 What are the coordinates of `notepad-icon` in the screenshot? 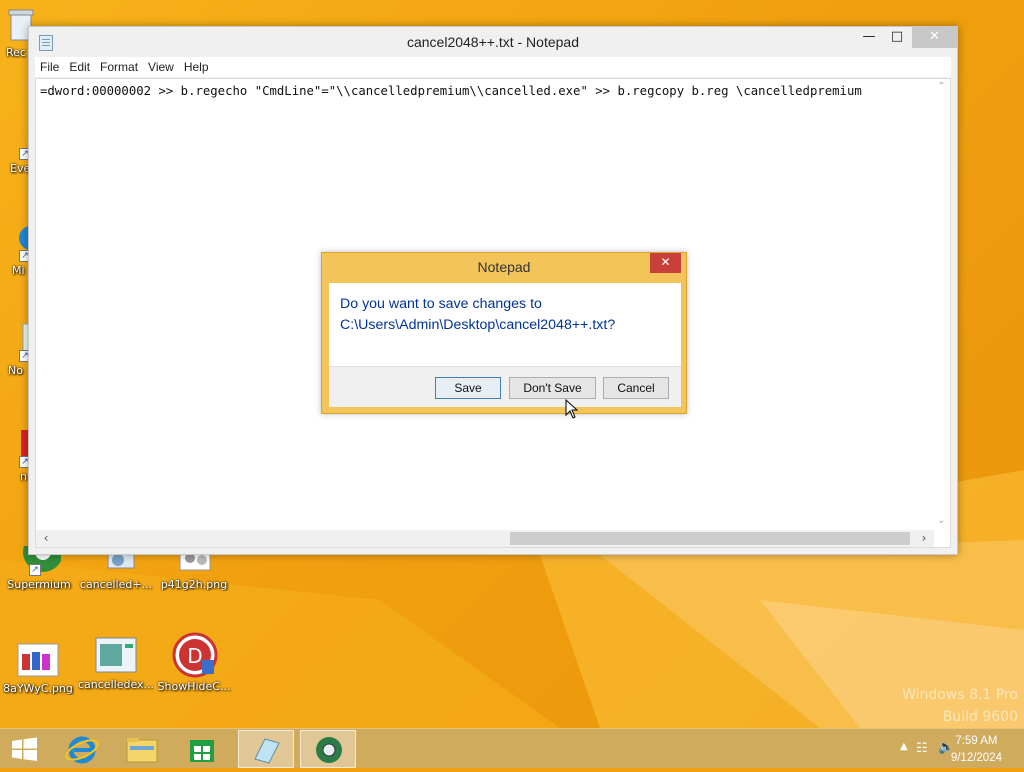 It's located at (267, 751).